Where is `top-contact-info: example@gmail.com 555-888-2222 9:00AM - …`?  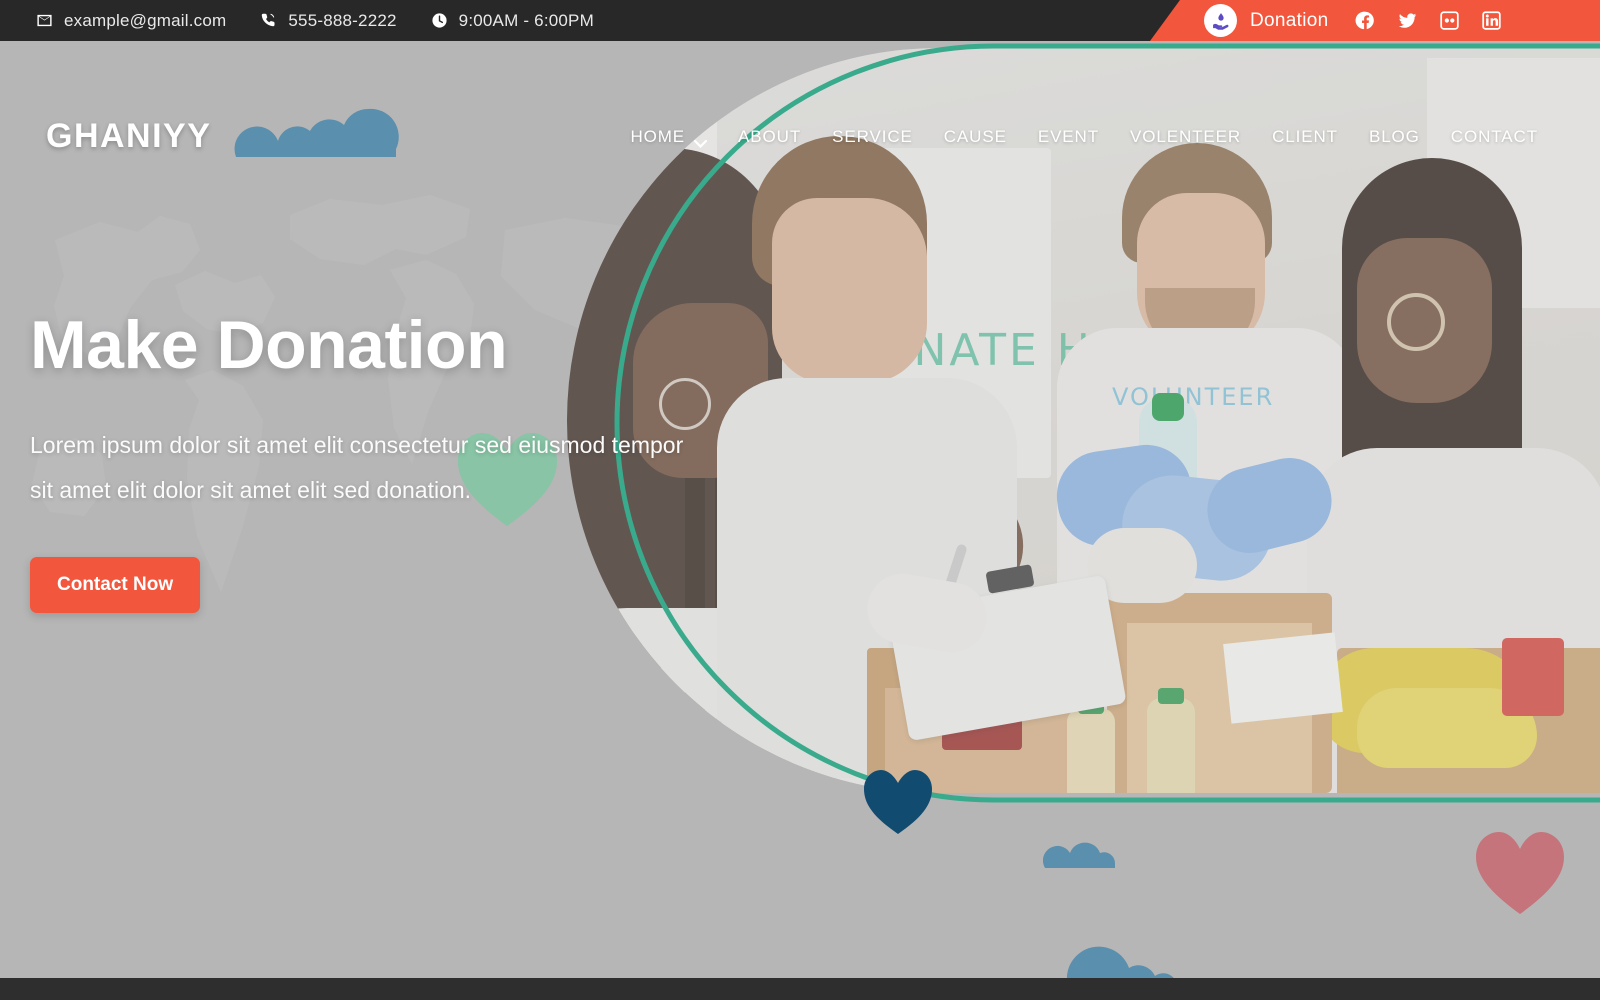
top-contact-info: example@gmail.com 555-888-2222 9:00AM - … is located at coordinates (315, 20).